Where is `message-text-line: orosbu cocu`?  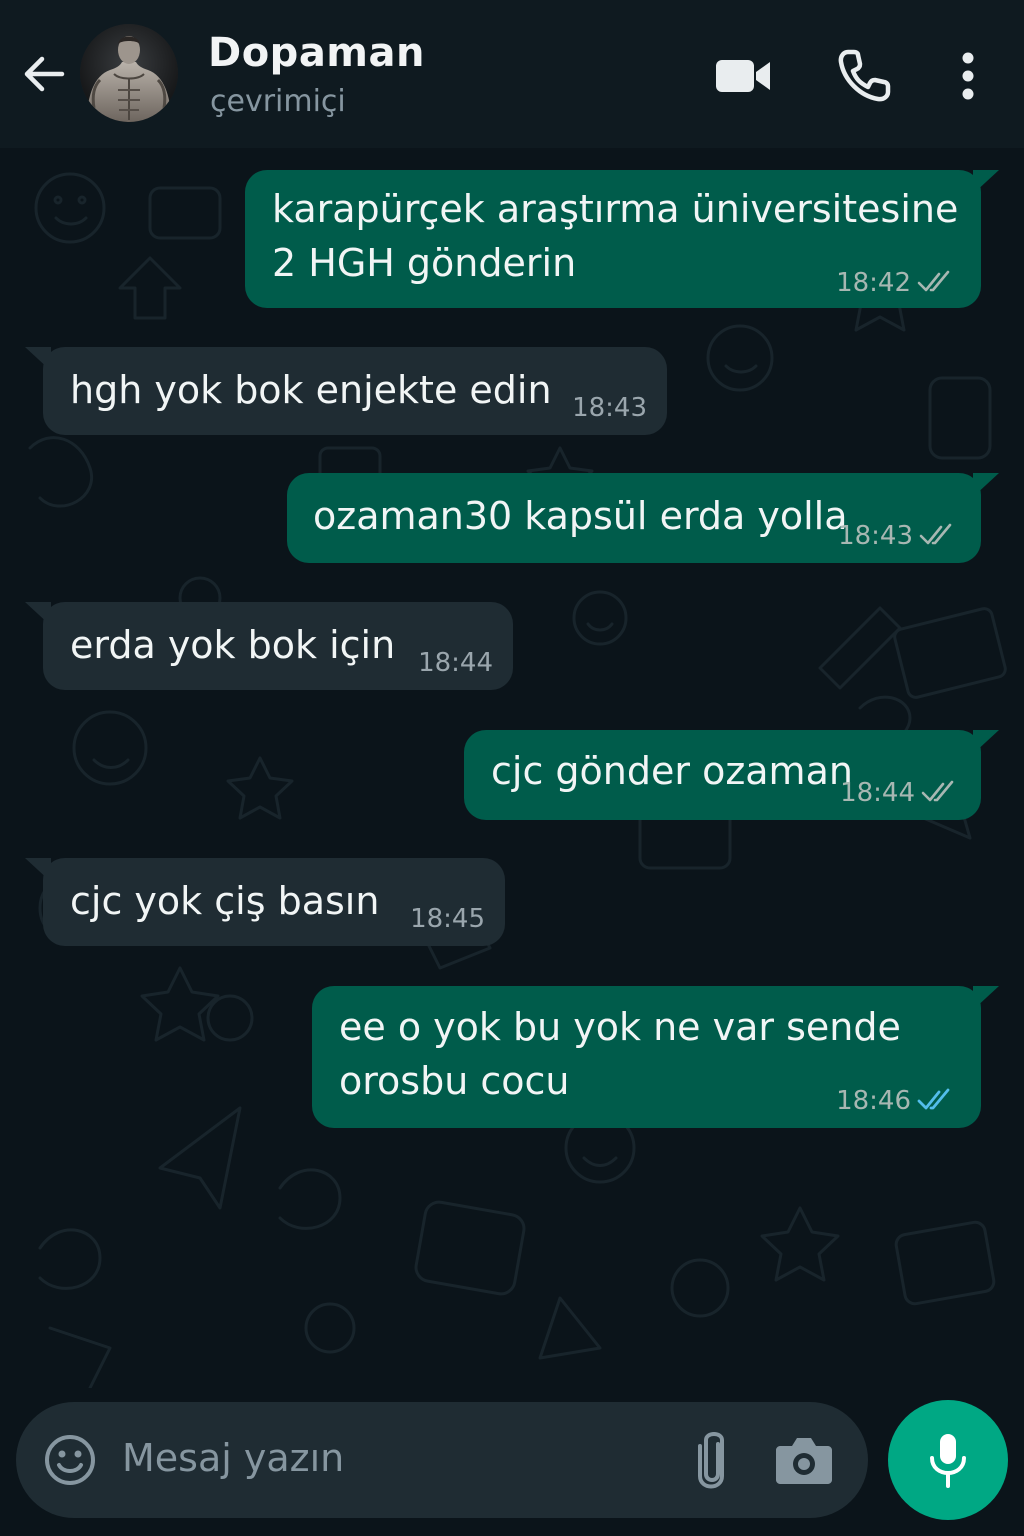 message-text-line: orosbu cocu is located at coordinates (454, 1081).